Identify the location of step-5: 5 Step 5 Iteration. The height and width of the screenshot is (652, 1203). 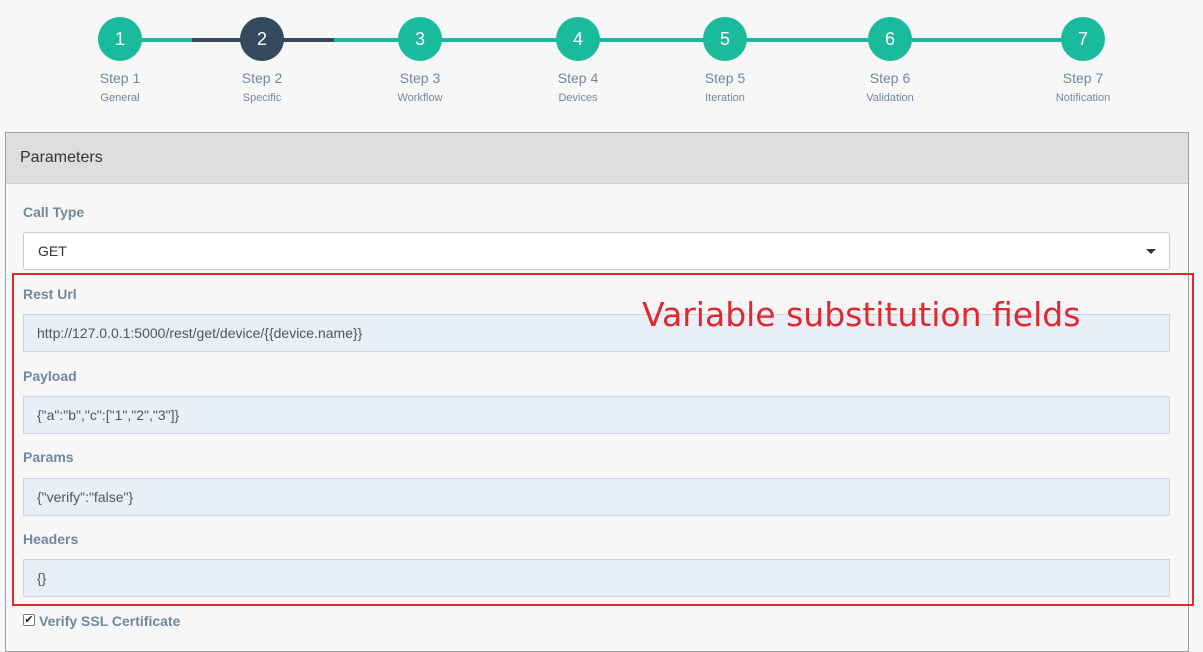
(725, 61).